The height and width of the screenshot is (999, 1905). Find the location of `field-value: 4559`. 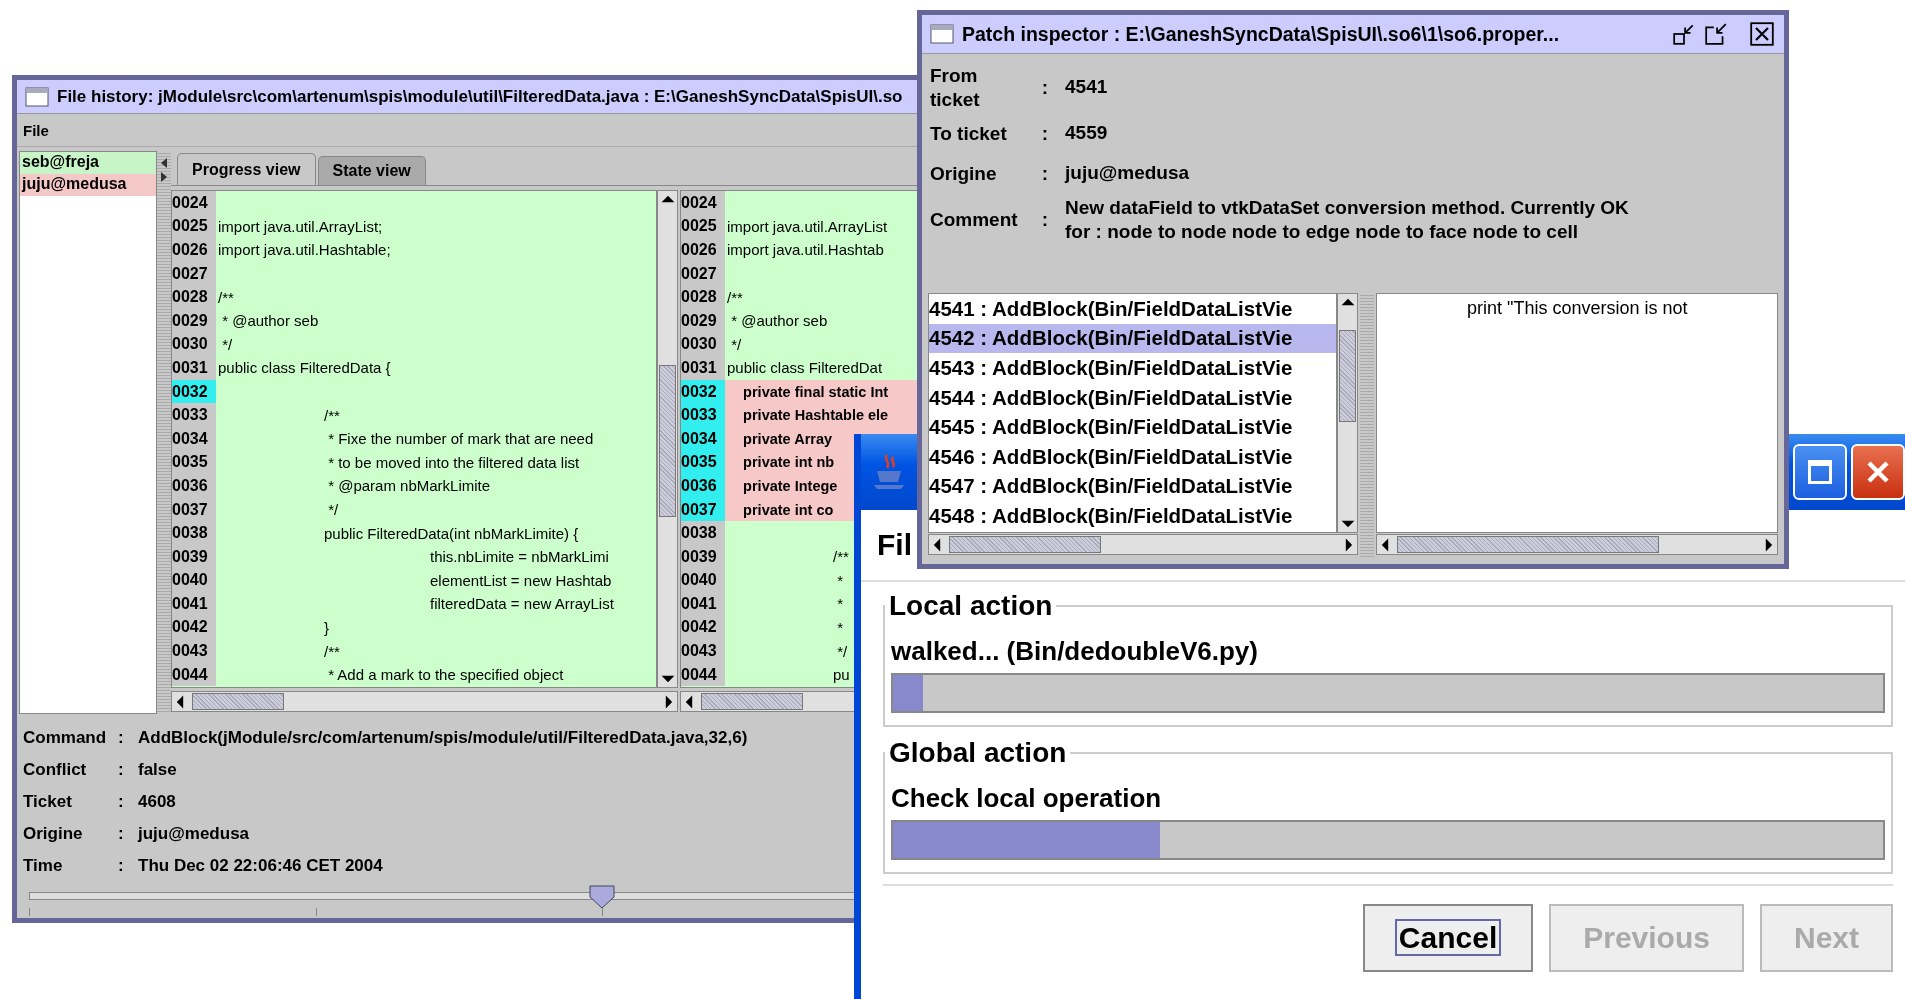

field-value: 4559 is located at coordinates (1087, 133).